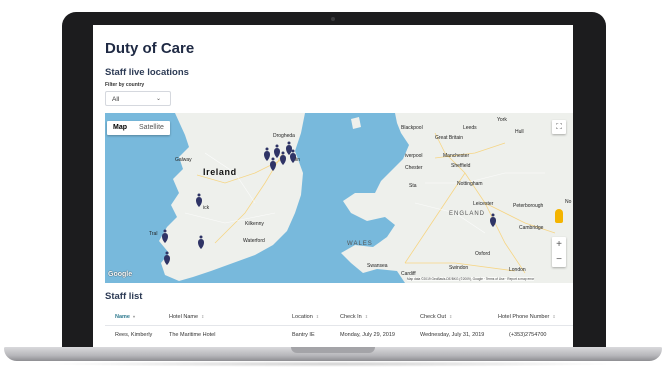  What do you see at coordinates (150, 48) in the screenshot?
I see `page-title: Duty of Care` at bounding box center [150, 48].